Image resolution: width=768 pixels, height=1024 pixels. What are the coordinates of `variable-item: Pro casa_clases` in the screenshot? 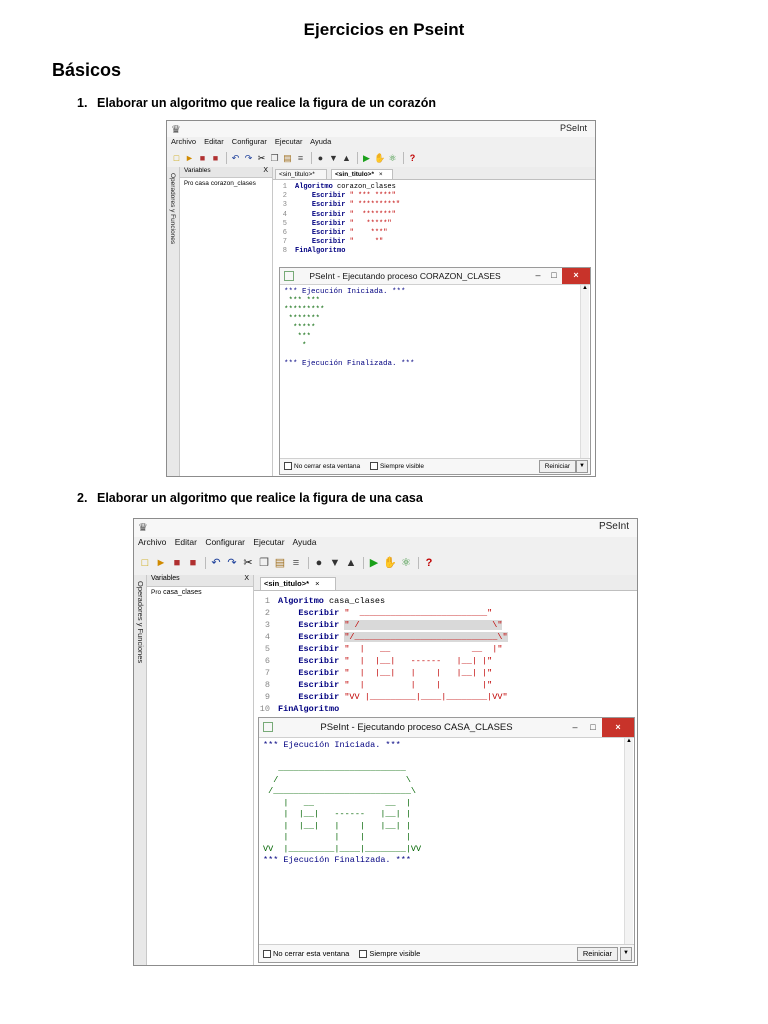 It's located at (200, 592).